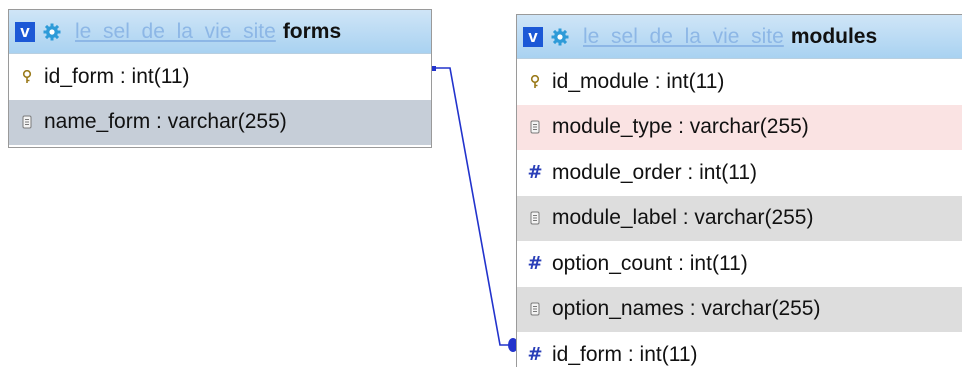 This screenshot has height=367, width=962. I want to click on column-row-option-names: option_names : varchar(255), so click(739, 309).